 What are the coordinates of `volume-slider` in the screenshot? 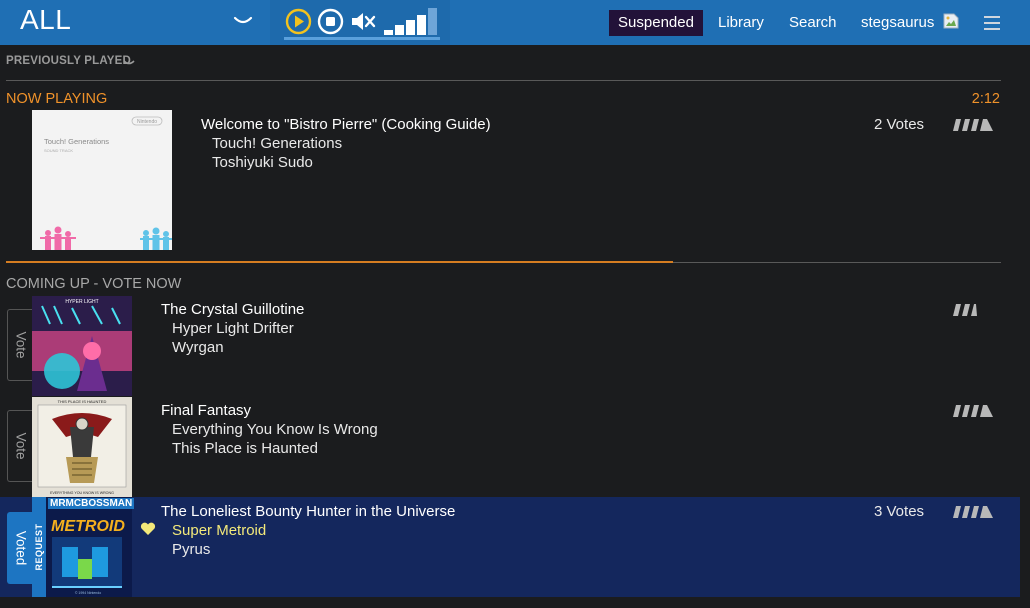 It's located at (412, 21).